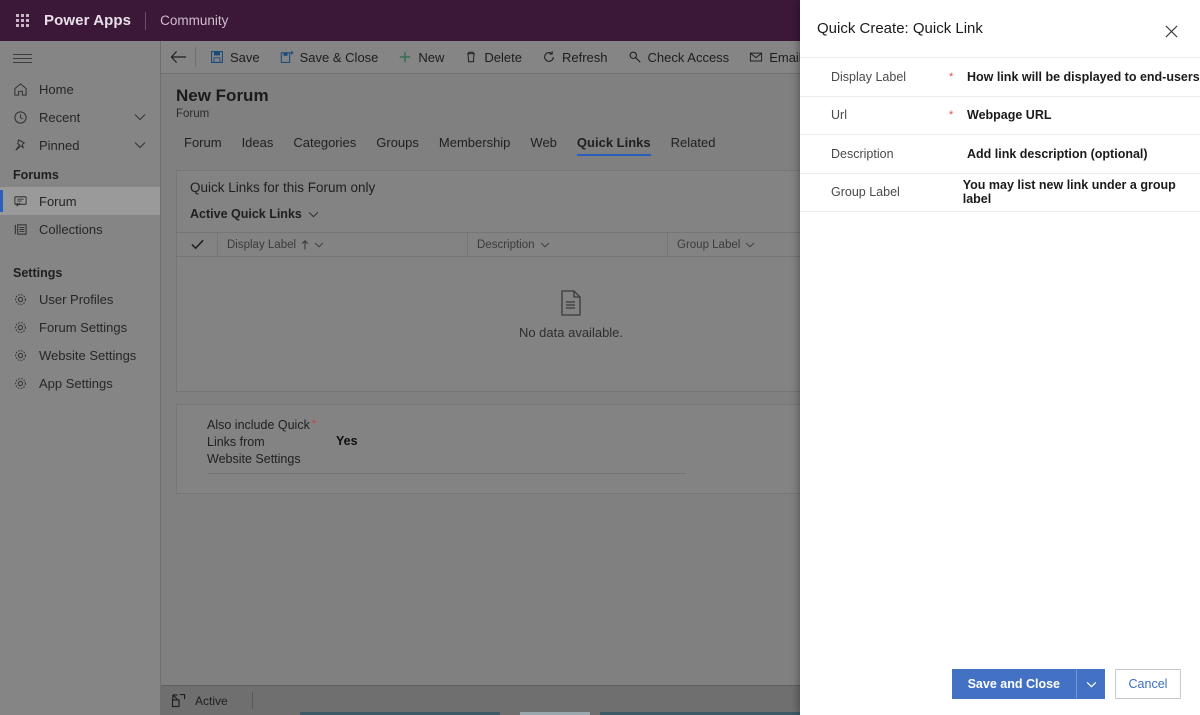 The width and height of the screenshot is (1200, 715). I want to click on hamburger-icon, so click(80, 58).